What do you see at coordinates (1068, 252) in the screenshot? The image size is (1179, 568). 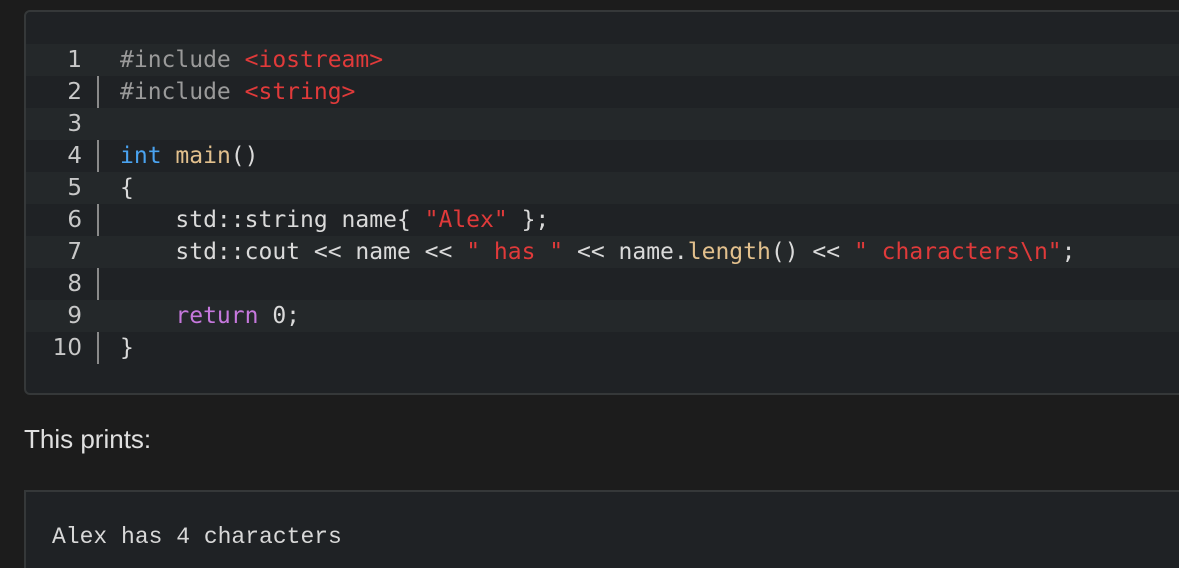 I see `code-token: ;` at bounding box center [1068, 252].